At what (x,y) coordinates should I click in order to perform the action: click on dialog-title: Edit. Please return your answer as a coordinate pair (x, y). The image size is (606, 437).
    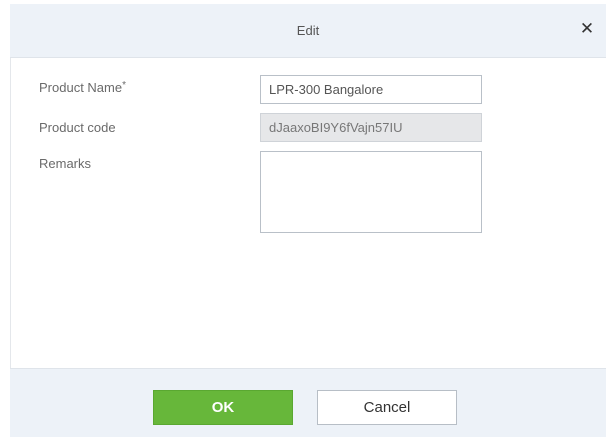
    Looking at the image, I should click on (308, 30).